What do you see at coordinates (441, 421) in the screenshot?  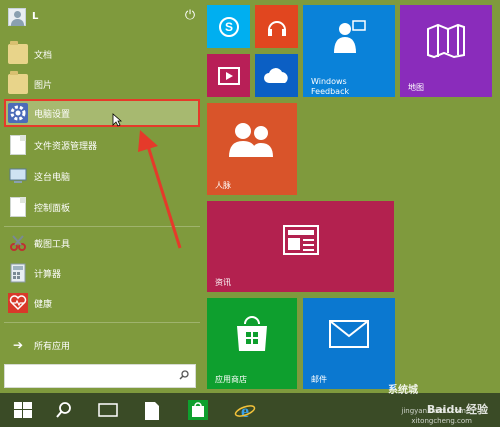 I see `watermark-site: xitongcheng.com` at bounding box center [441, 421].